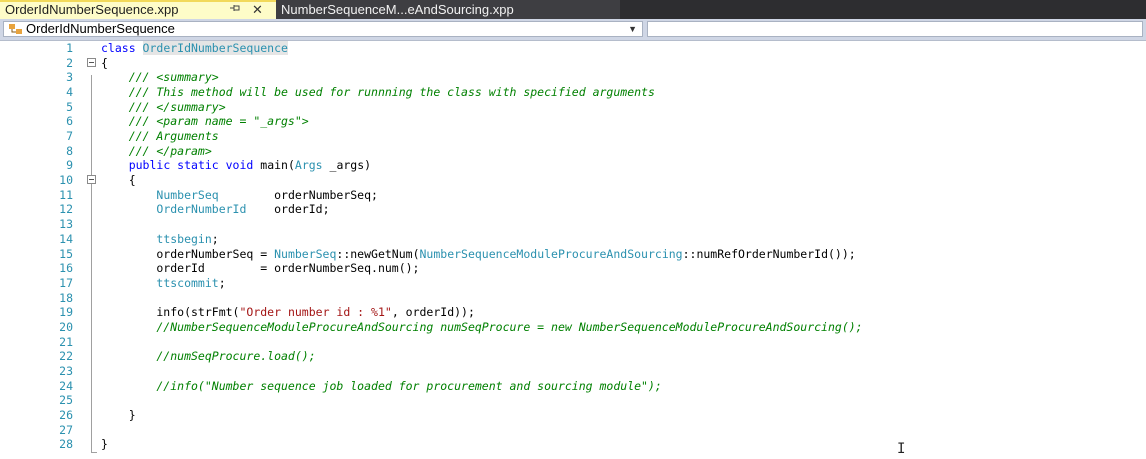 The width and height of the screenshot is (1146, 459). What do you see at coordinates (378, 253) in the screenshot?
I see `code-token: ::newGetNum(` at bounding box center [378, 253].